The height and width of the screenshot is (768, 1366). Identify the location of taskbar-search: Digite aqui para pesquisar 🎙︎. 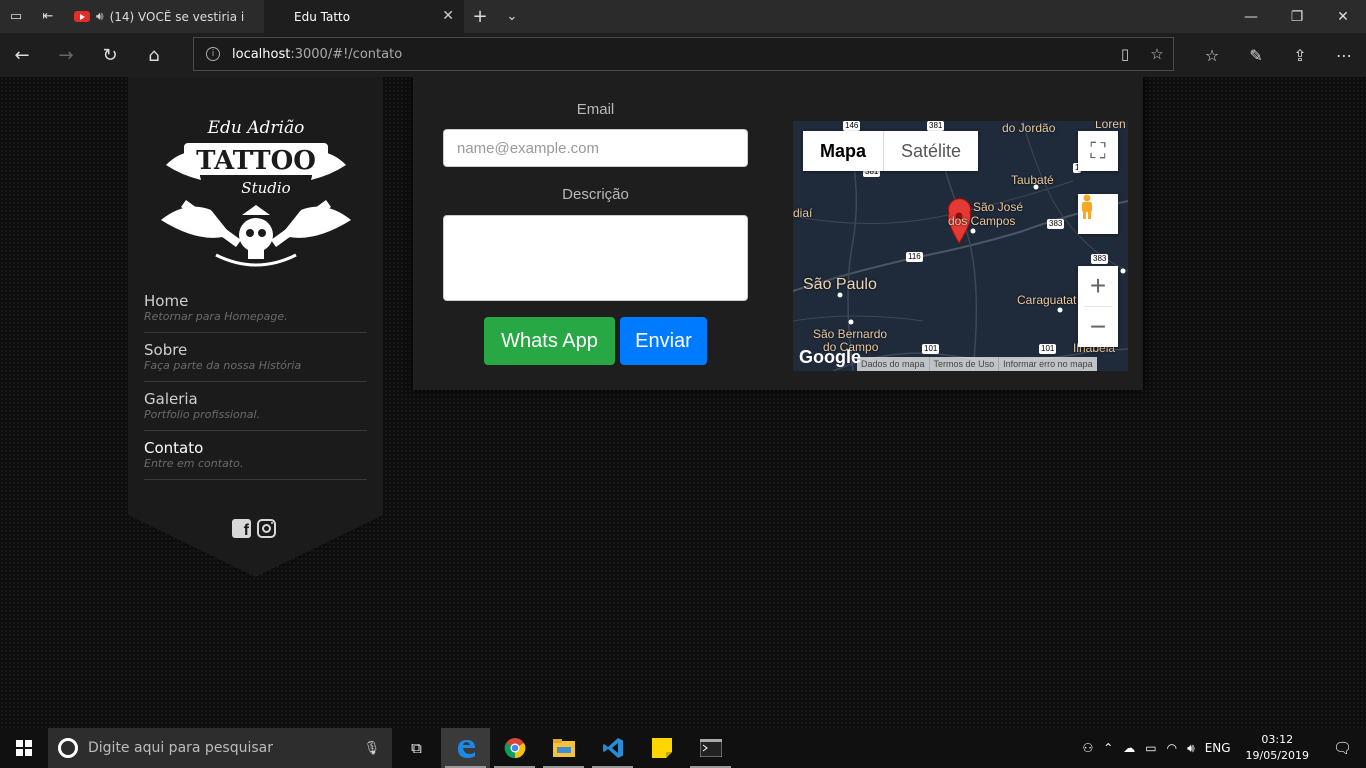
(220, 748).